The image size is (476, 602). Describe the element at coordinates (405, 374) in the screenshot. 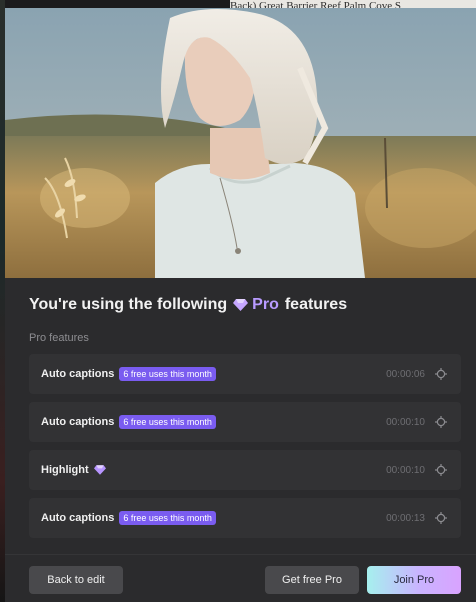

I see `feature-timestamp: 00:00:06` at that location.